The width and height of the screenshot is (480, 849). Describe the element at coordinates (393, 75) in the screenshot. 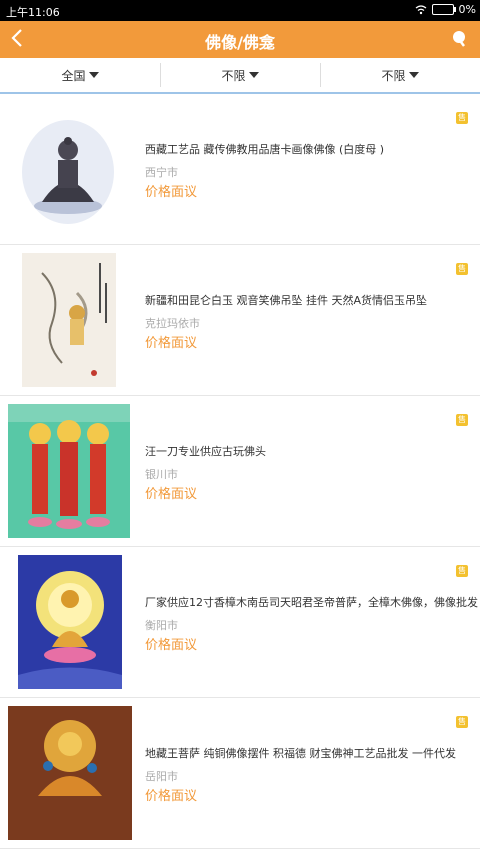

I see `filter-price-label: 不限` at that location.